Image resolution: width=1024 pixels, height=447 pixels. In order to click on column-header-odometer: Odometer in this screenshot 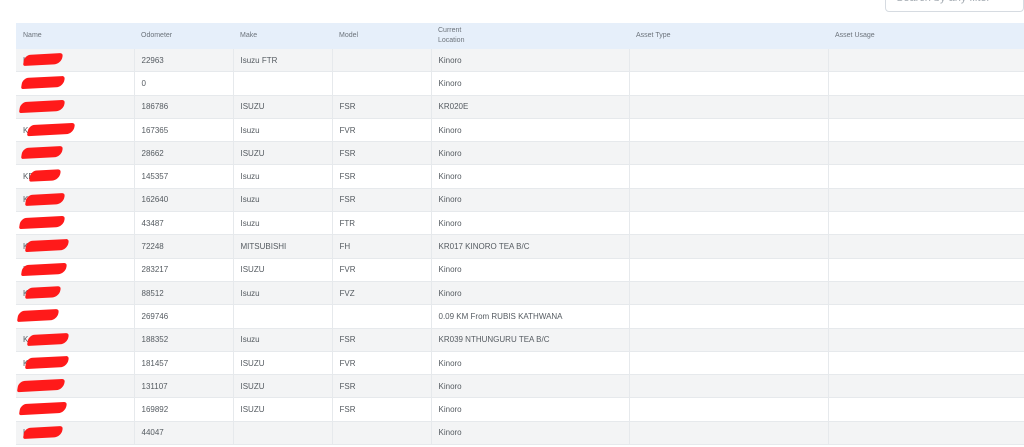, I will do `click(183, 36)`.